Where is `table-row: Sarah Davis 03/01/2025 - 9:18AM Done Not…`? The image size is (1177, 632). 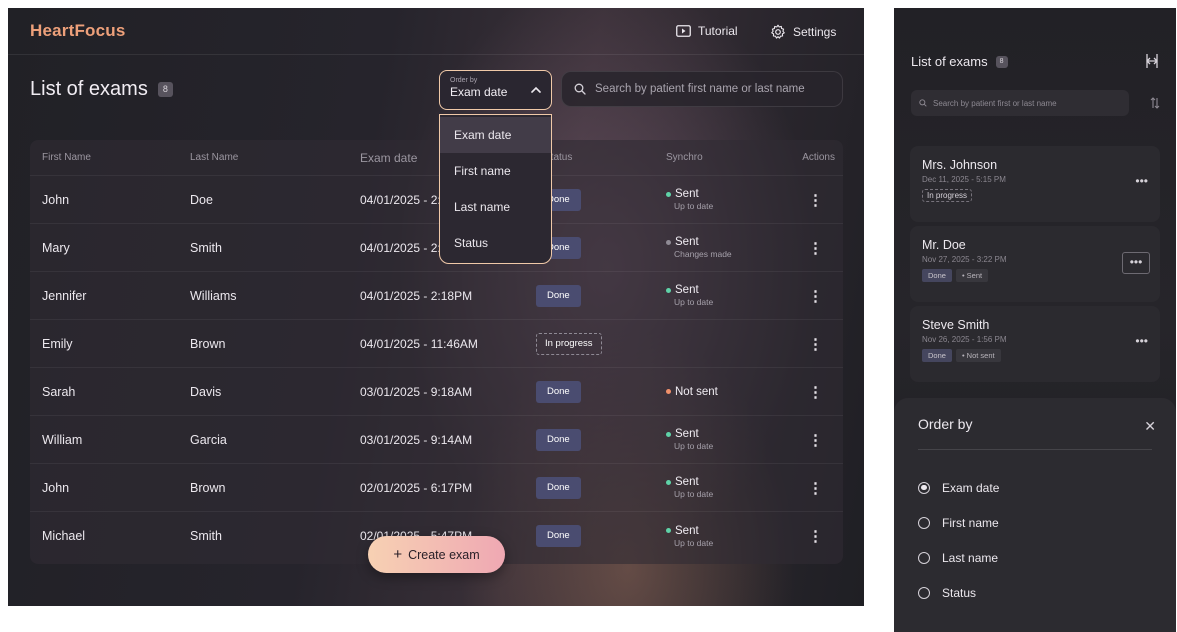
table-row: Sarah Davis 03/01/2025 - 9:18AM Done Not… is located at coordinates (436, 392).